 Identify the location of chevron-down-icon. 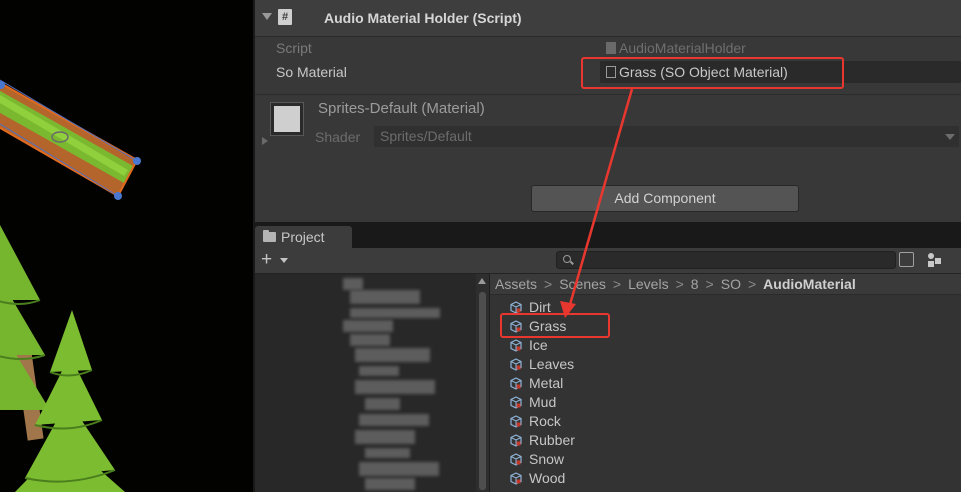
(284, 260).